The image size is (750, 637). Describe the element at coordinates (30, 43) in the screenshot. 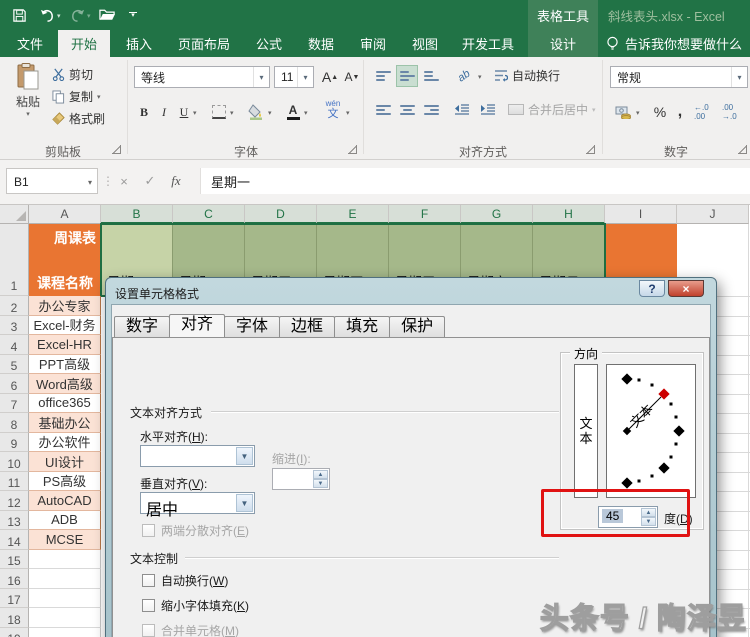

I see `tab-file: 文件` at that location.